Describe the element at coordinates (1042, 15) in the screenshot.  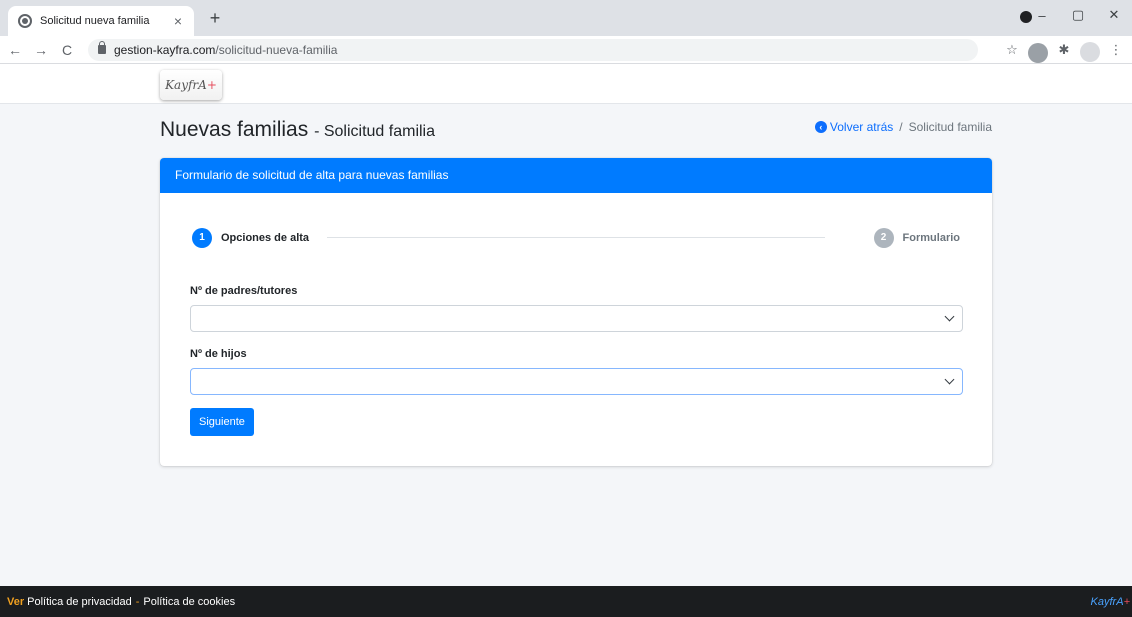
I see `minimize-button: –` at that location.